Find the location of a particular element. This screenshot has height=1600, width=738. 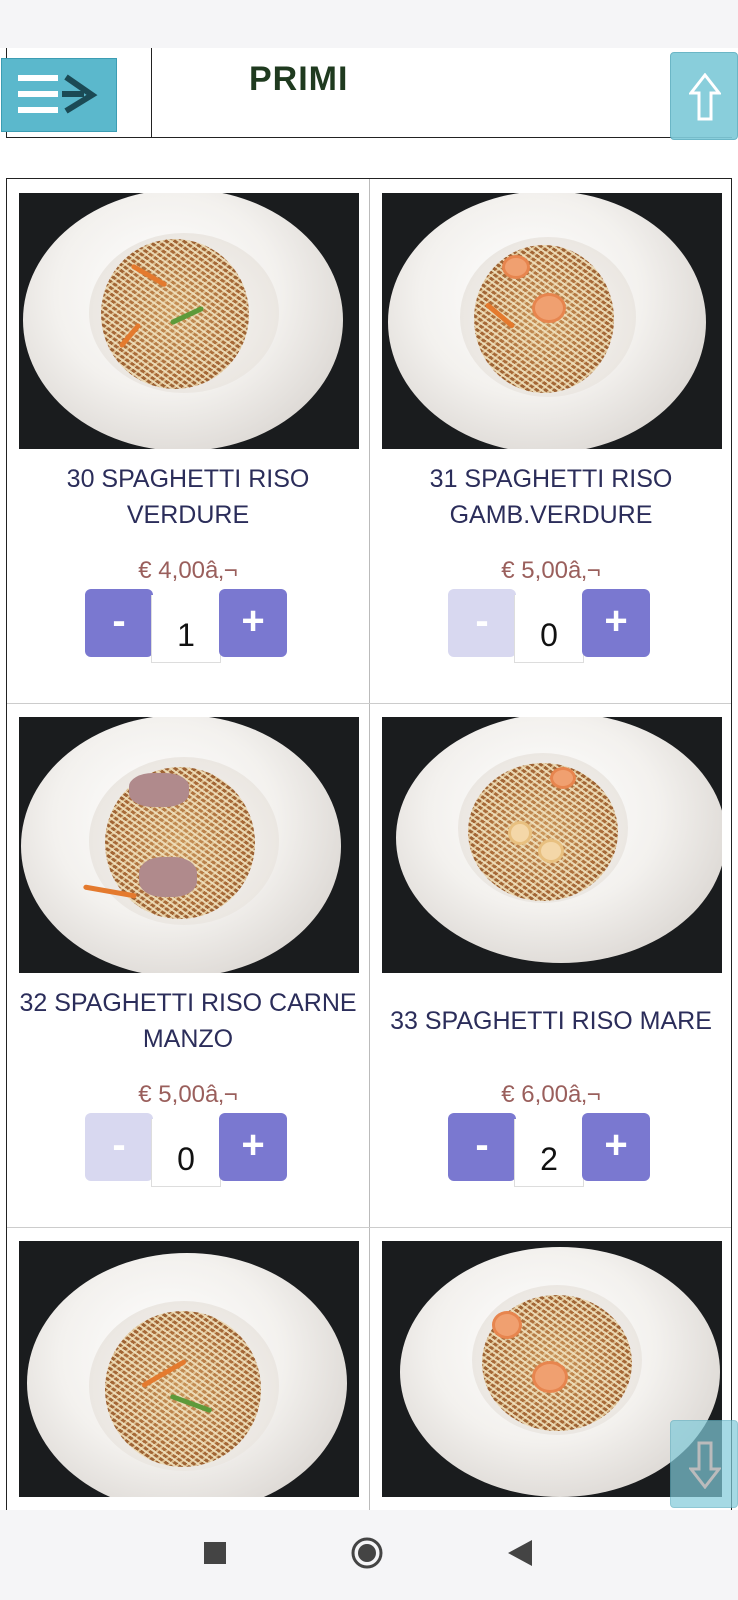

quantity-value: 1 is located at coordinates (186, 629).